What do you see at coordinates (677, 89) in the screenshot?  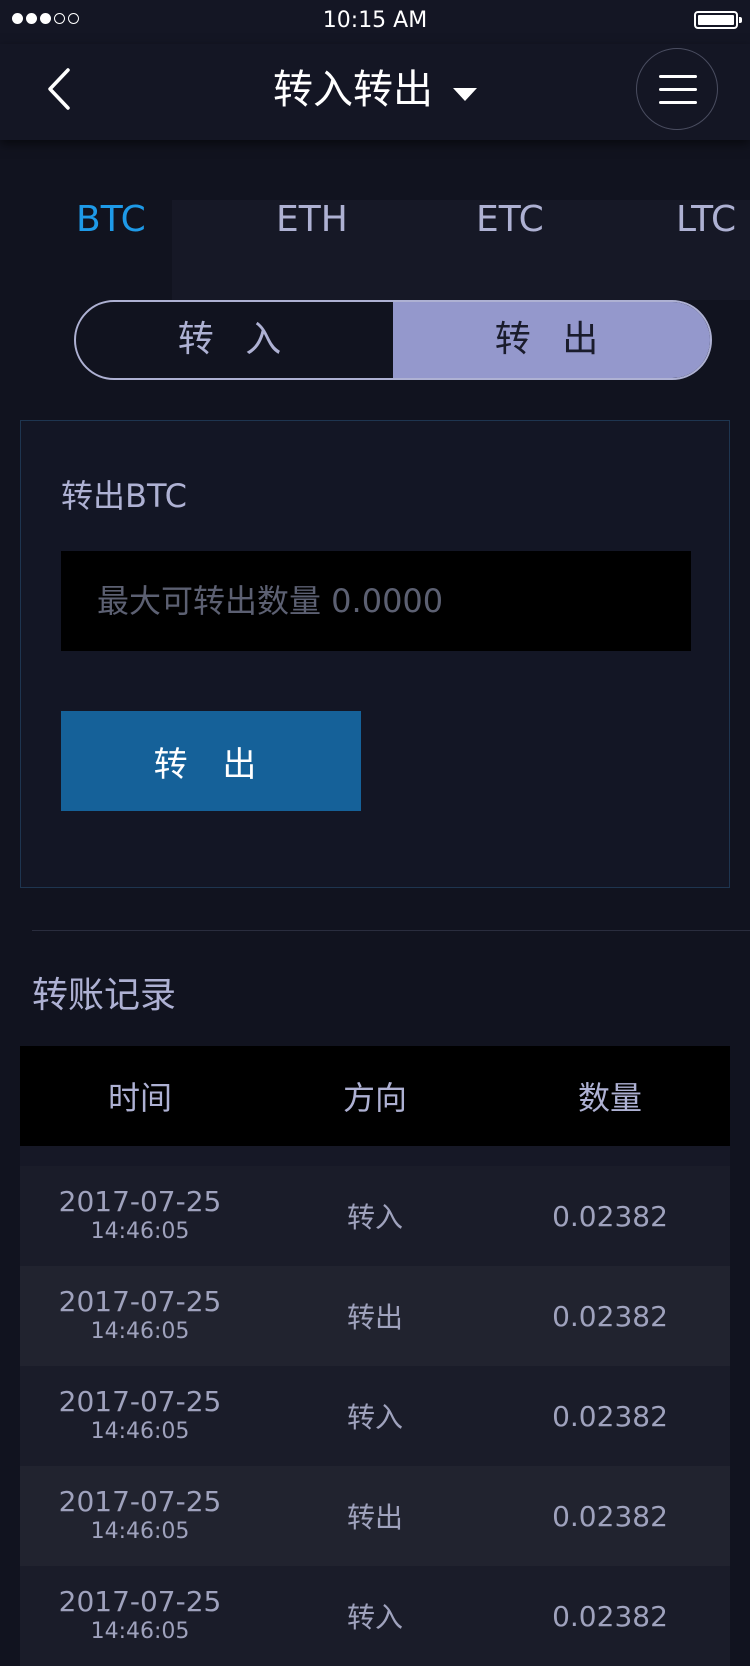 I see `menu-button` at bounding box center [677, 89].